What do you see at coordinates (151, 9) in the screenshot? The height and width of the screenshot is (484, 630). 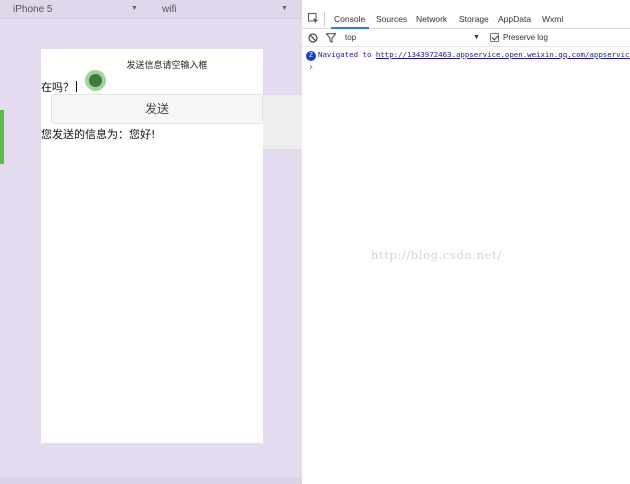 I see `simulator-toolbar: iPhone 5 ▼ wifi ▼` at bounding box center [151, 9].